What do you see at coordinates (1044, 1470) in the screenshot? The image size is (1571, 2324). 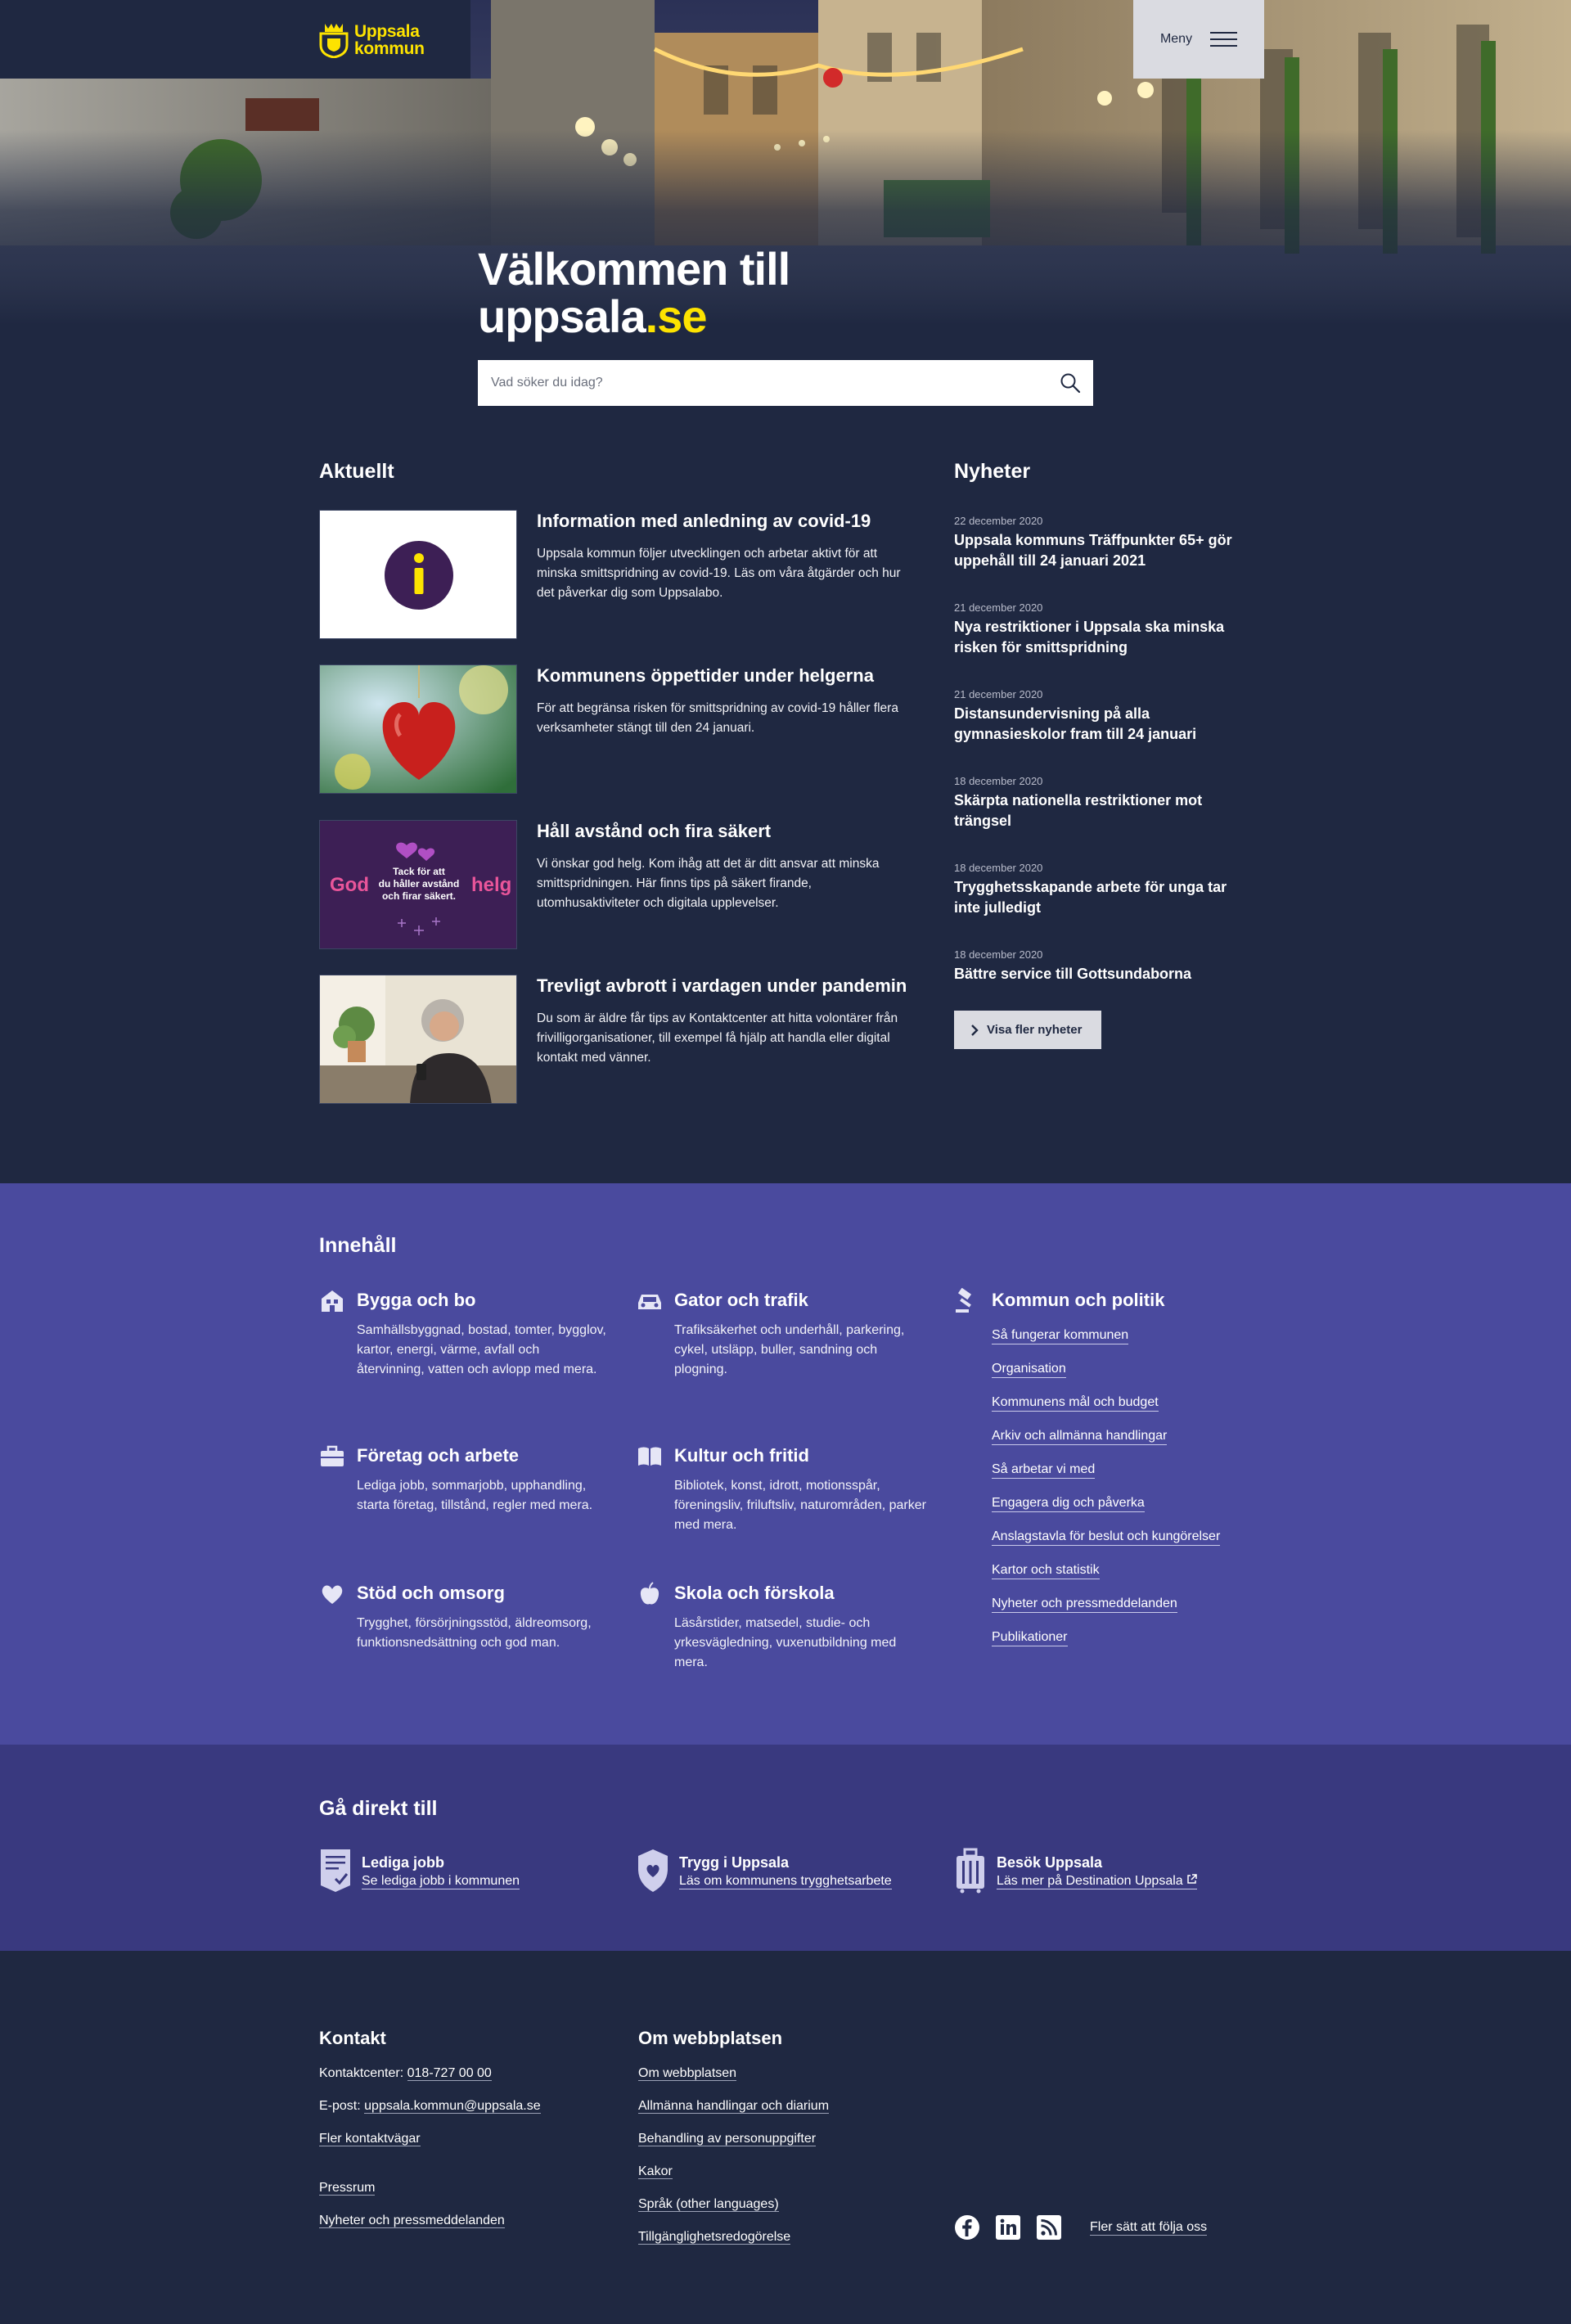 I see `politik-link: Så arbetar vi med` at bounding box center [1044, 1470].